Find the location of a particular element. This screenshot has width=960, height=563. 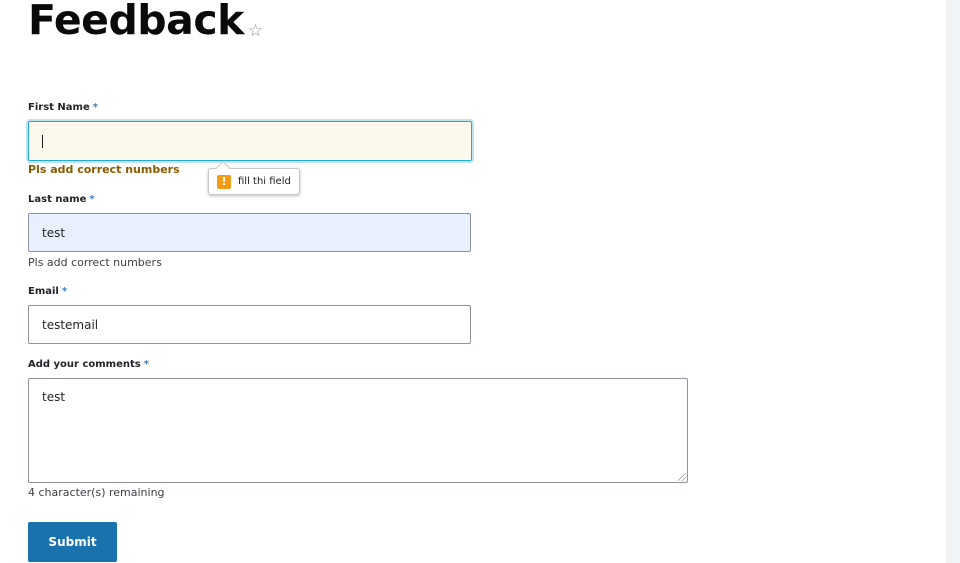

email-value: testemail is located at coordinates (70, 324).